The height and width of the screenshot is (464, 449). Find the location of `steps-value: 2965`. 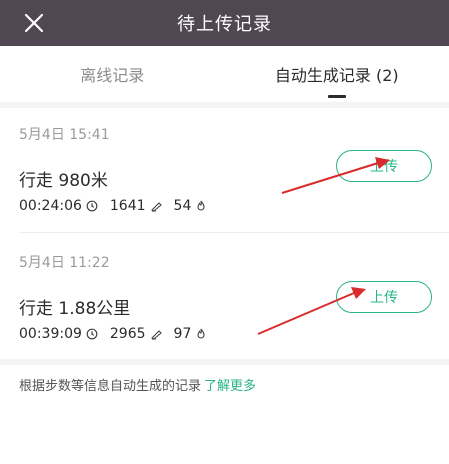

steps-value: 2965 is located at coordinates (127, 334).